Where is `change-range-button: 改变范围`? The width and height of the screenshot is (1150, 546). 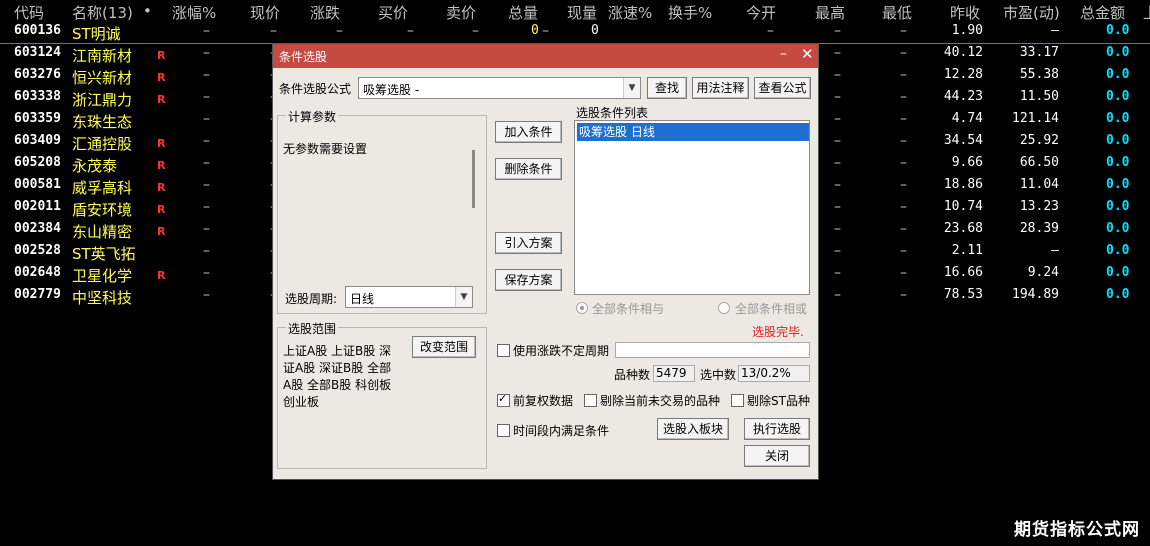 change-range-button: 改变范围 is located at coordinates (444, 347).